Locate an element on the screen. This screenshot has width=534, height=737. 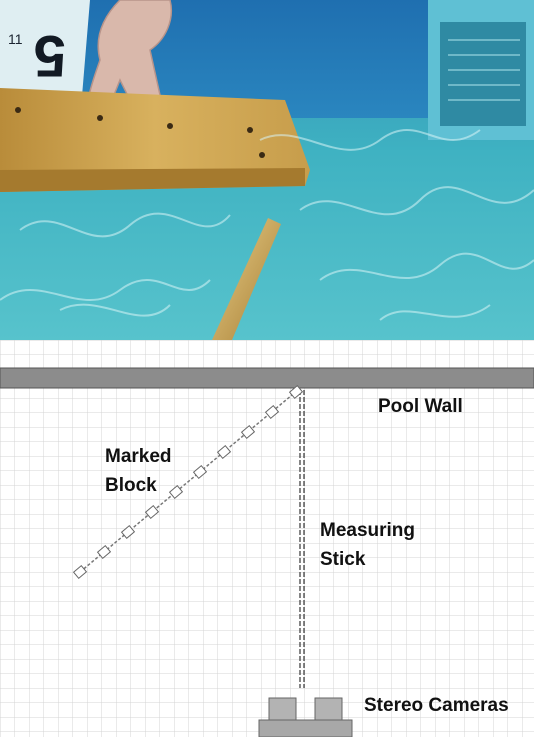
pool-wall-bar is located at coordinates (267, 378).